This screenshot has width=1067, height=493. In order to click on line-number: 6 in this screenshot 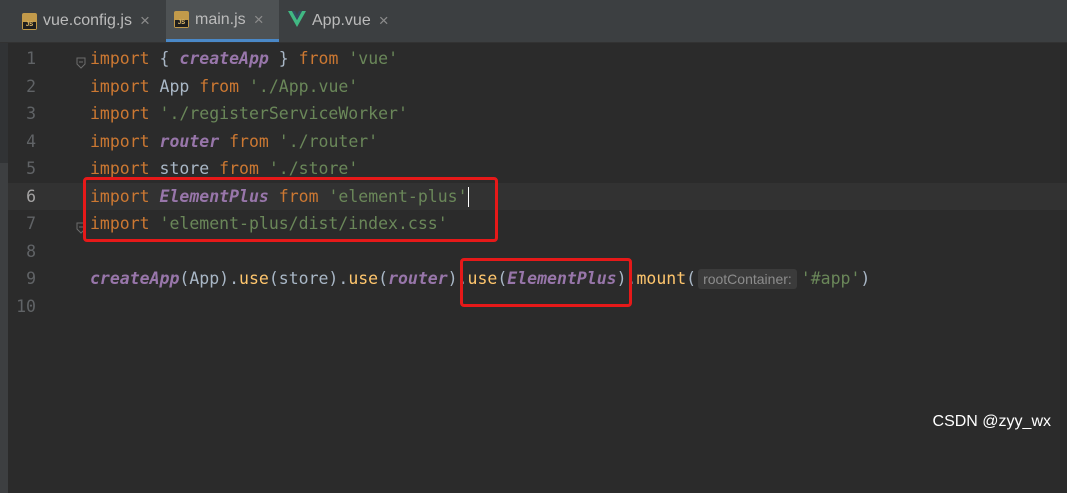, I will do `click(31, 196)`.